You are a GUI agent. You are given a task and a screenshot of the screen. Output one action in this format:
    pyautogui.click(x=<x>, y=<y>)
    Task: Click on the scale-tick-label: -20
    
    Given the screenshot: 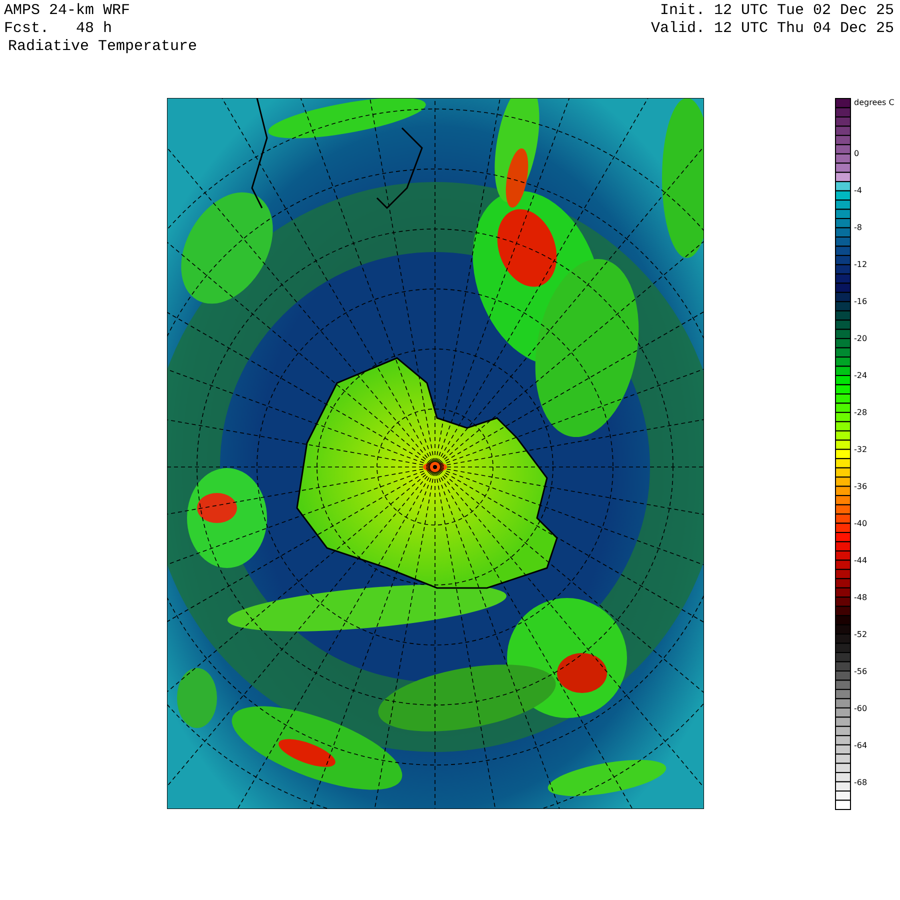 What is the action you would take?
    pyautogui.click(x=861, y=338)
    